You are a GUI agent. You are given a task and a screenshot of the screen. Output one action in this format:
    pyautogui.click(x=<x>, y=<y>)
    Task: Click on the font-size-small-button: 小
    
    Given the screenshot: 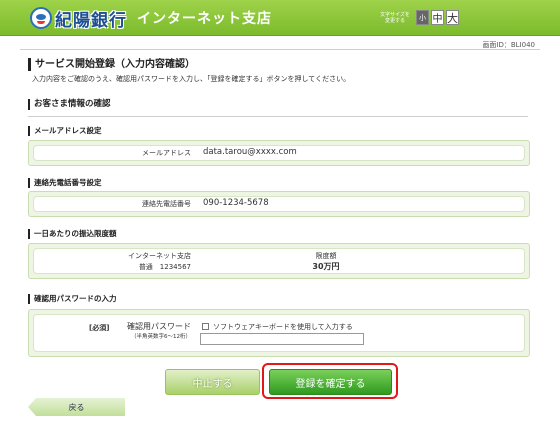 What is the action you would take?
    pyautogui.click(x=422, y=17)
    